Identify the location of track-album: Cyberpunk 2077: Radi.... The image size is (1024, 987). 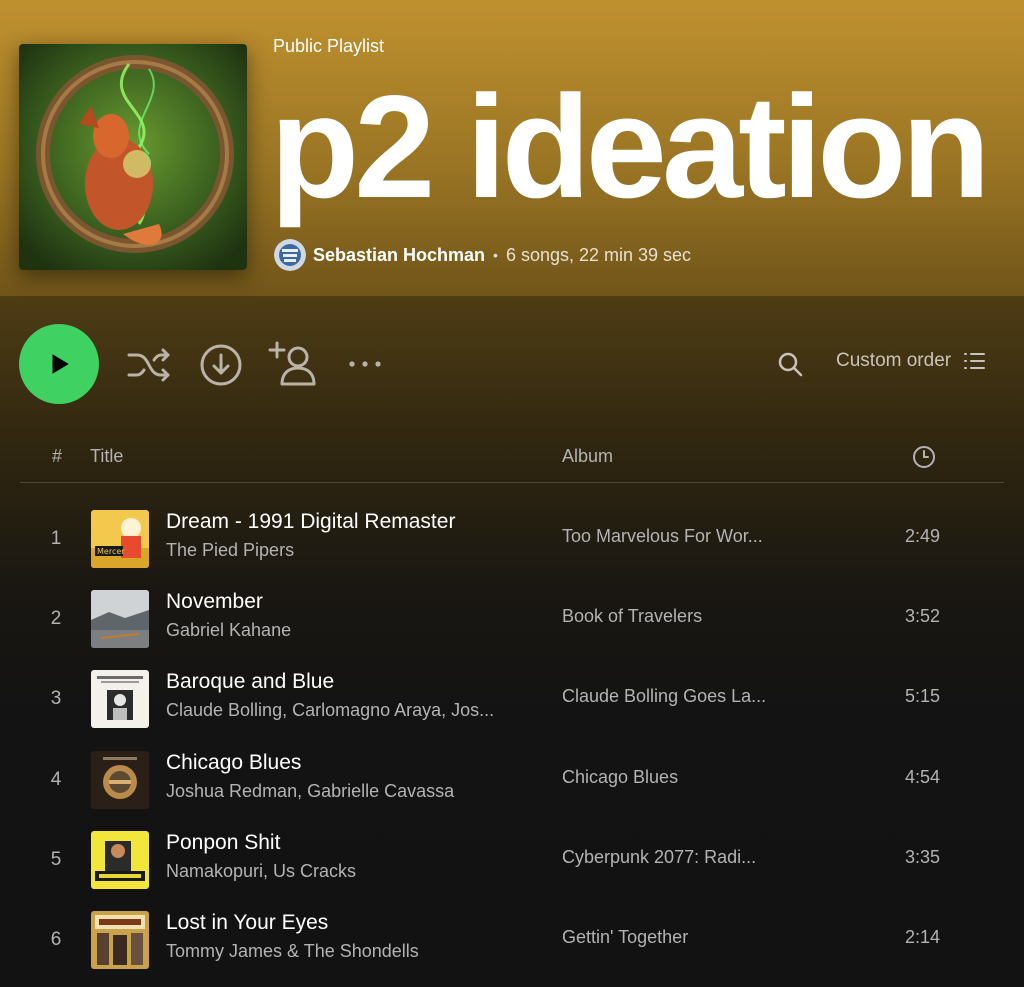
(659, 857).